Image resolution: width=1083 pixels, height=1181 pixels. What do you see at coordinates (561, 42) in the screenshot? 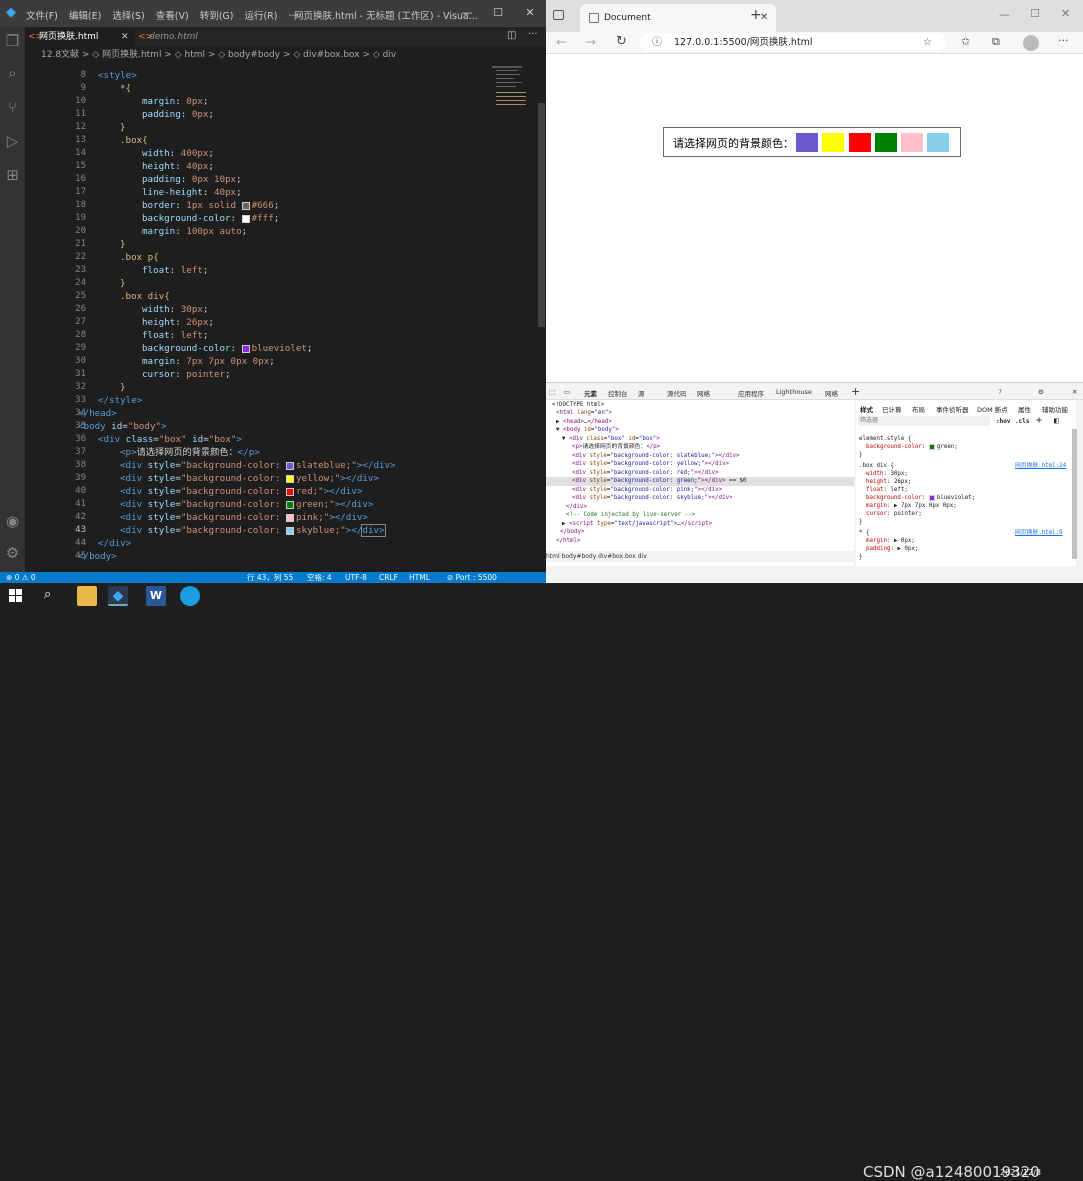
I see `back-icon: ←` at bounding box center [561, 42].